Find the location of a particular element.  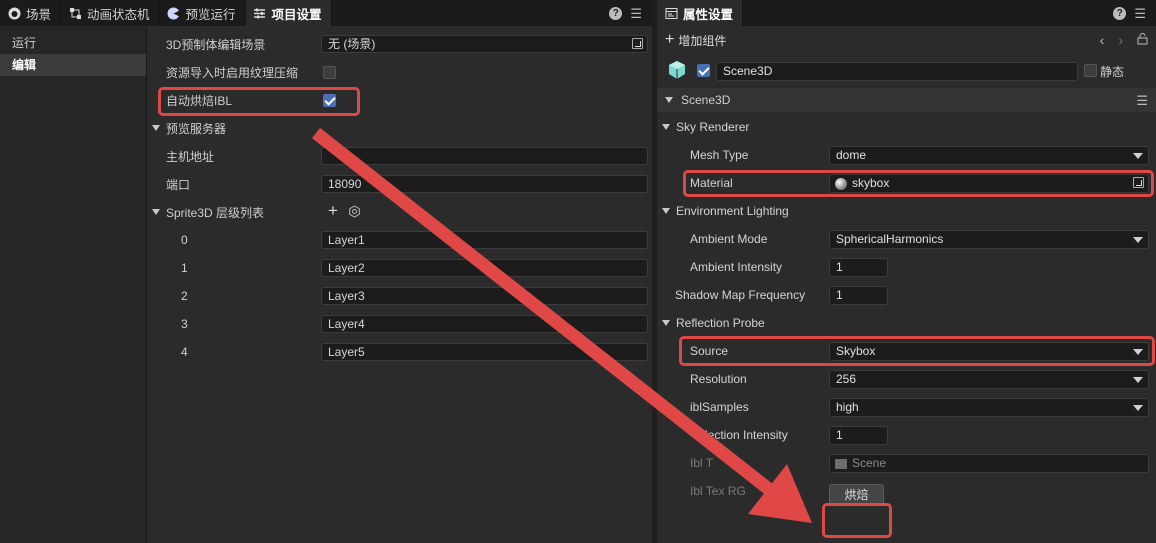

section-menu-icon: ☰ is located at coordinates (1142, 100).